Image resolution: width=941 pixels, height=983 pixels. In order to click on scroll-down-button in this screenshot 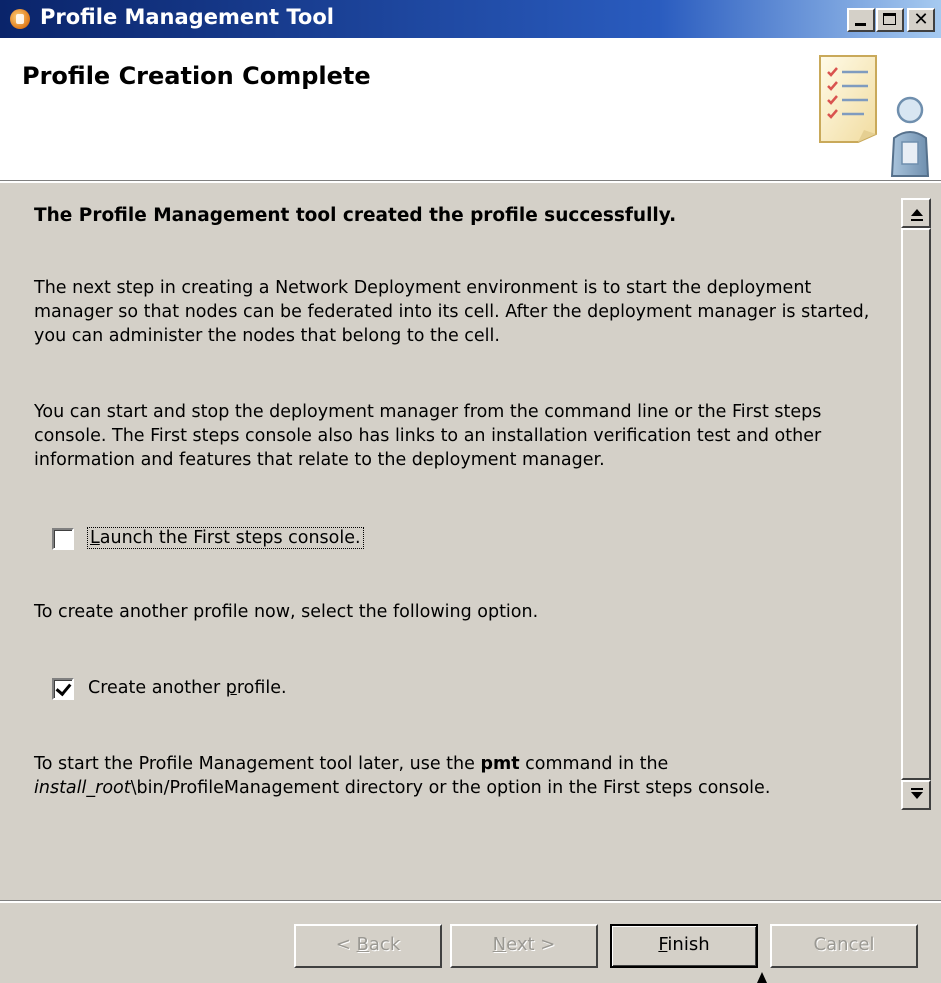, I will do `click(916, 795)`.